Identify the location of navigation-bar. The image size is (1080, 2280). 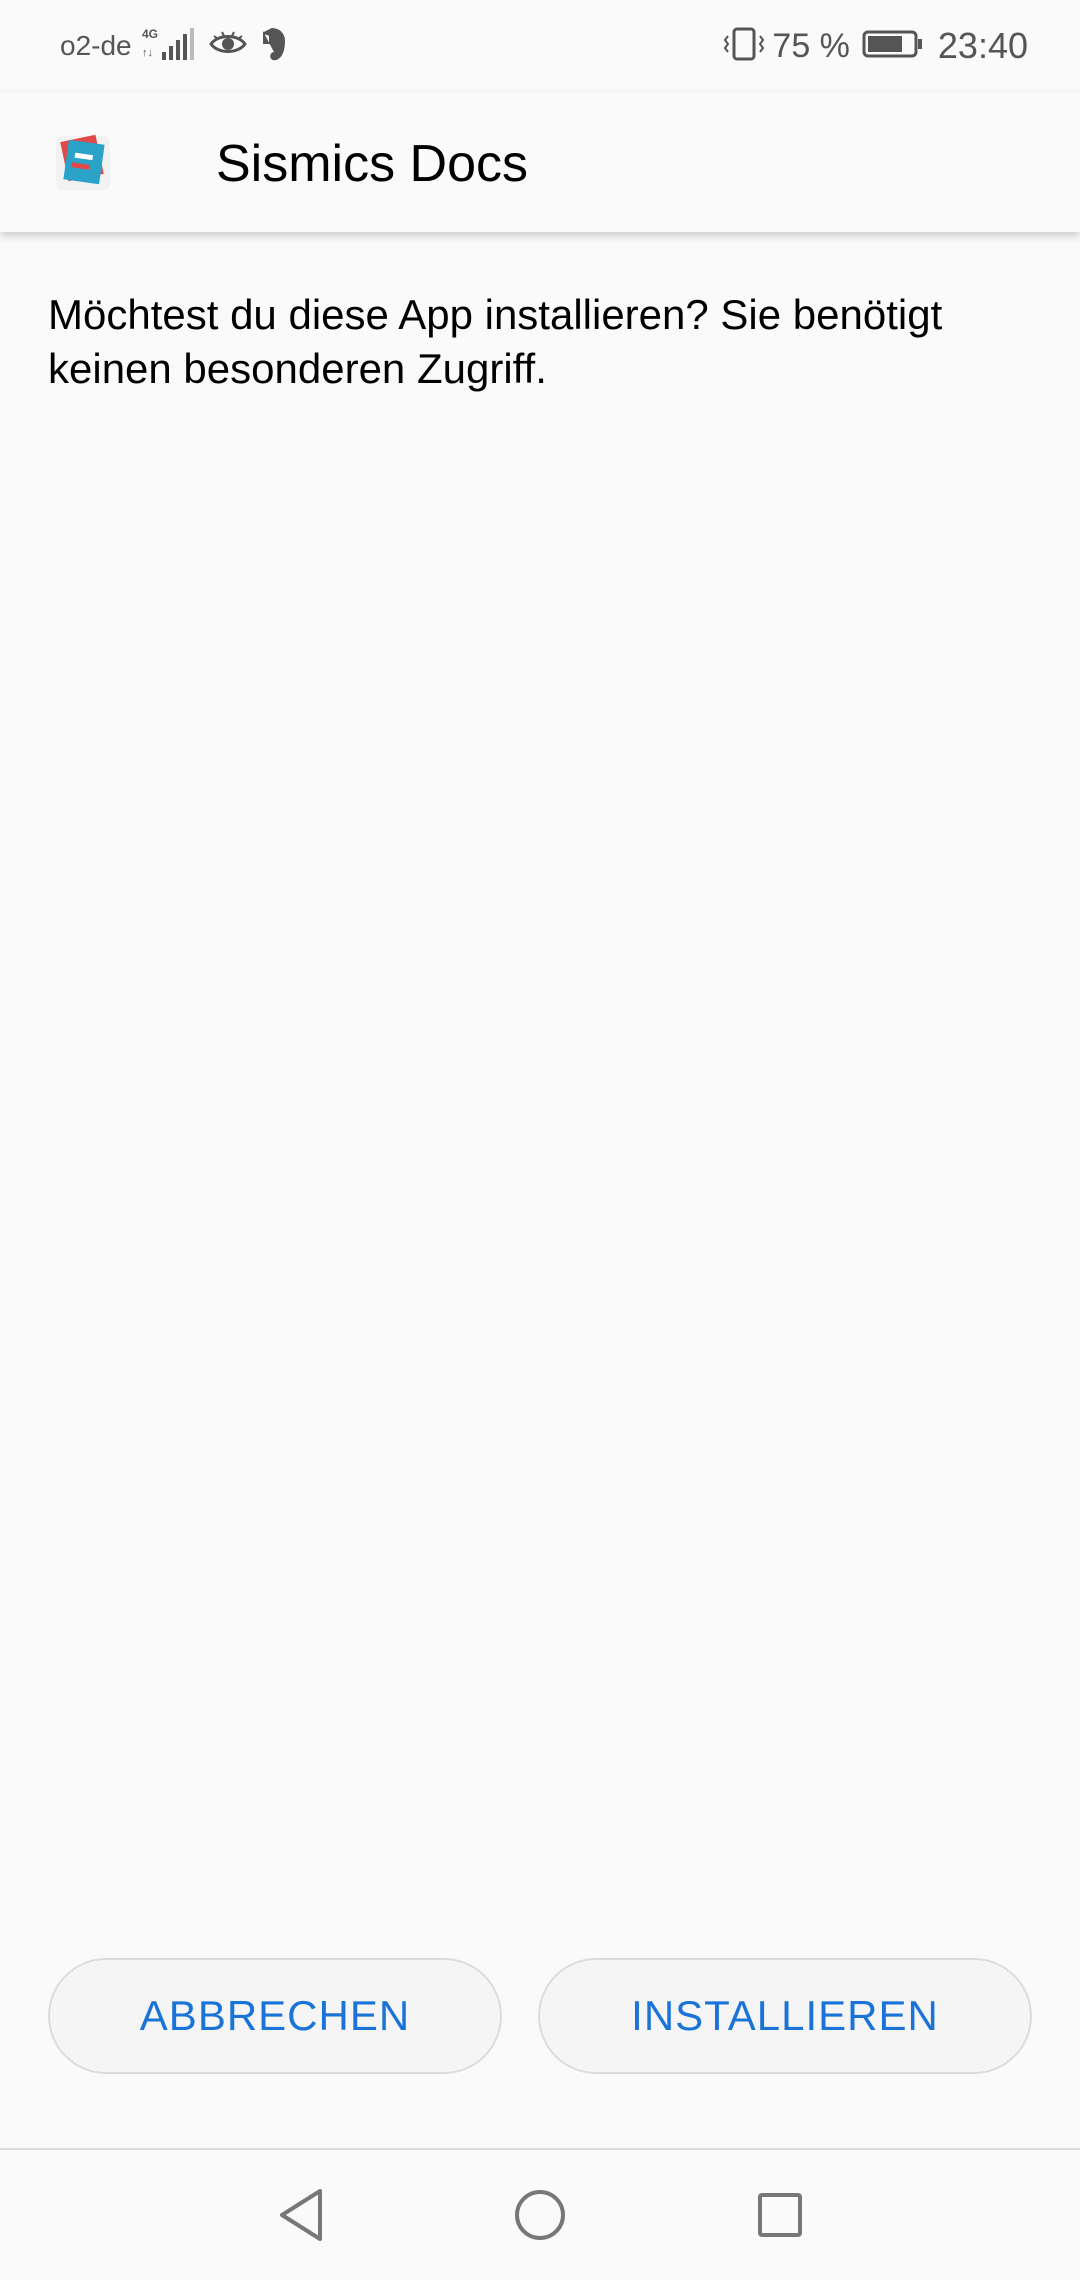
(540, 2215).